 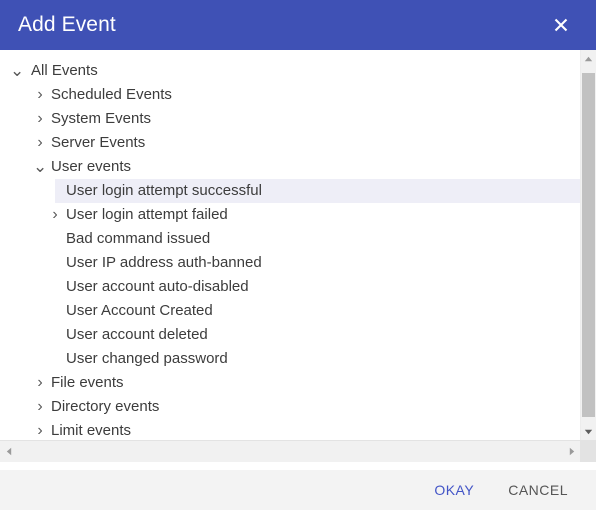 What do you see at coordinates (147, 214) in the screenshot?
I see `tree-item-label: User login attempt failed` at bounding box center [147, 214].